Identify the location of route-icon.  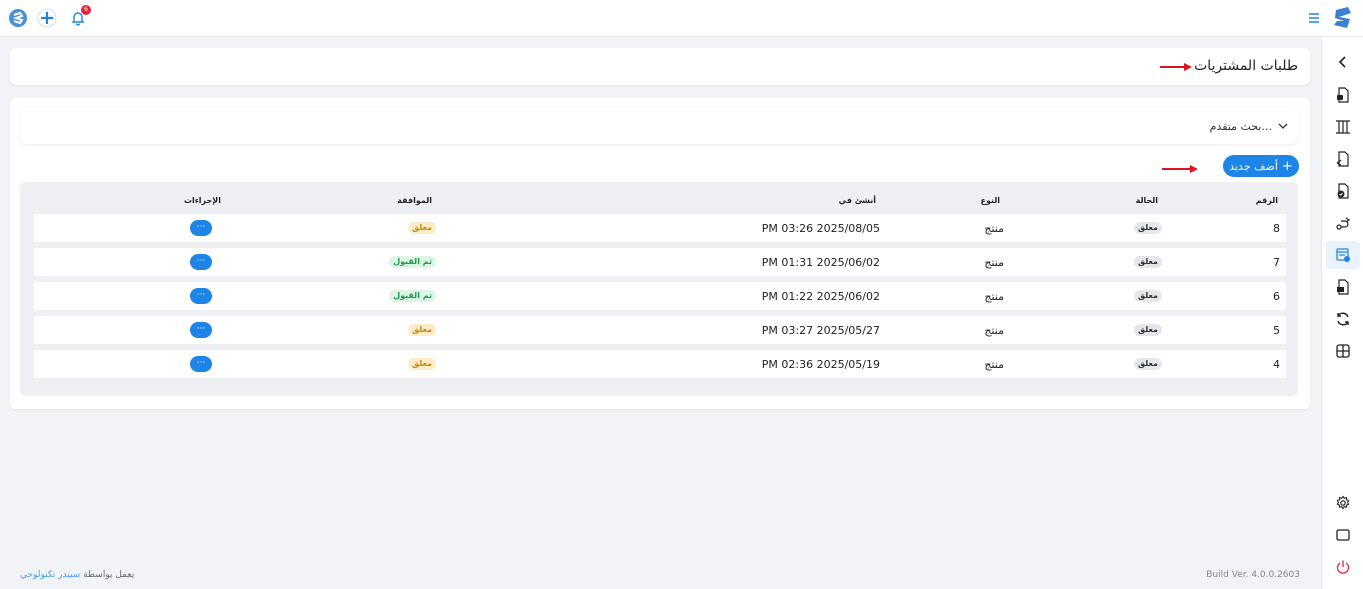
(1343, 223).